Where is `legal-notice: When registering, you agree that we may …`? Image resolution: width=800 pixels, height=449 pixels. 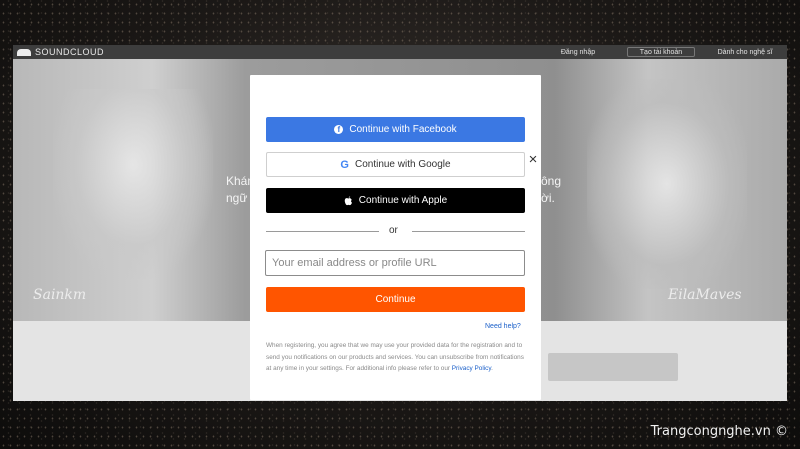
legal-notice: When registering, you agree that we may … is located at coordinates (397, 357).